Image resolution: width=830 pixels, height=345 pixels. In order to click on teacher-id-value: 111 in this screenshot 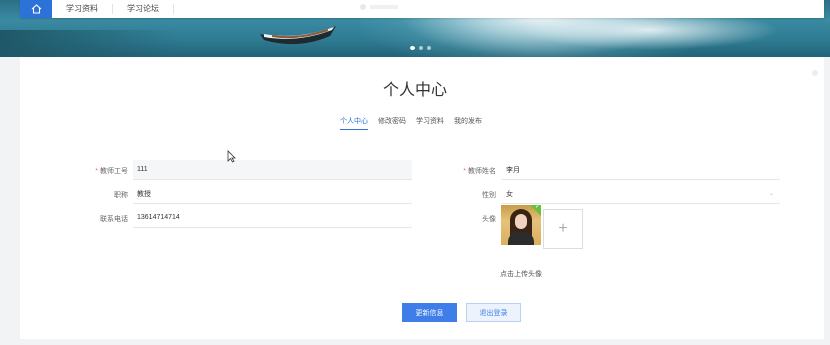, I will do `click(142, 169)`.